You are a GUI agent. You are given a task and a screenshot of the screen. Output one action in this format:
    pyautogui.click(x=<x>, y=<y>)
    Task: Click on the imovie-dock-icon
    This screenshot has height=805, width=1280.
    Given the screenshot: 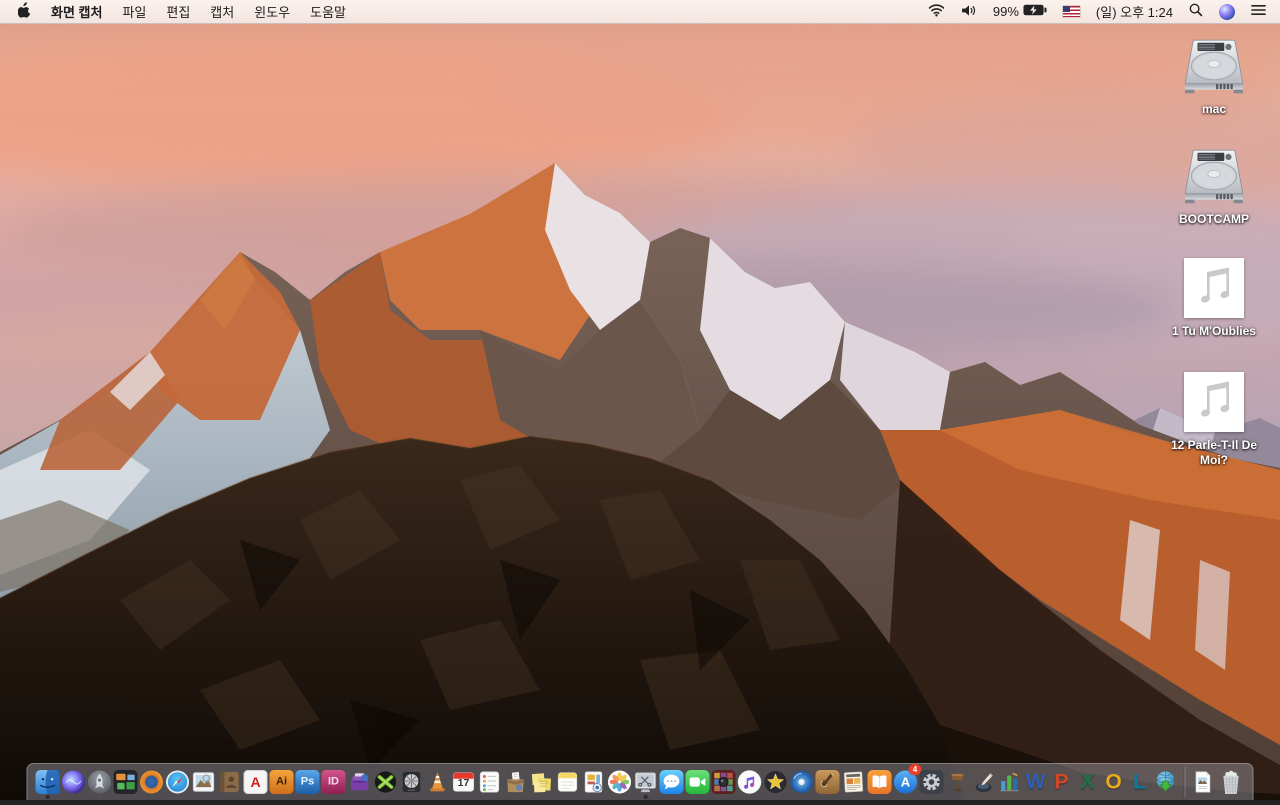 What is the action you would take?
    pyautogui.click(x=776, y=782)
    